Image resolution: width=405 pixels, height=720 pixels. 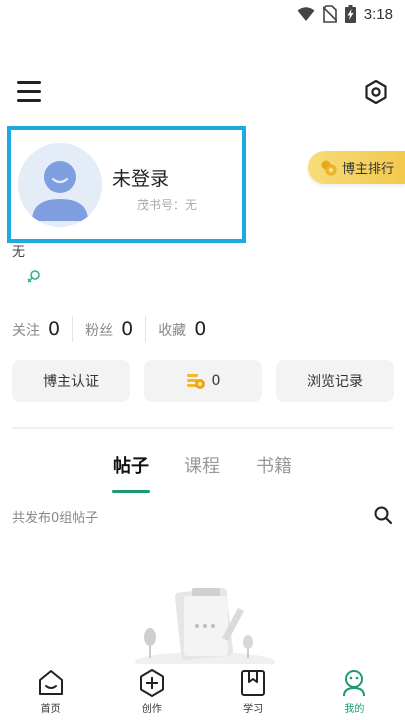 What do you see at coordinates (33, 276) in the screenshot?
I see `gender-tag-icon` at bounding box center [33, 276].